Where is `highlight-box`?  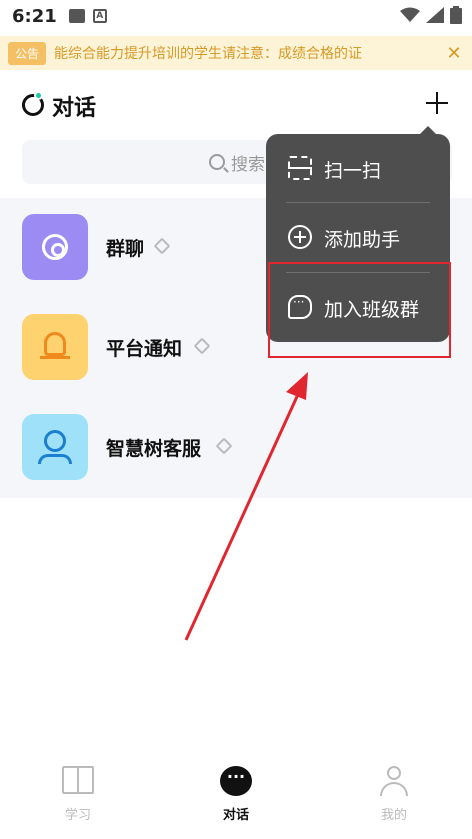 highlight-box is located at coordinates (359, 310).